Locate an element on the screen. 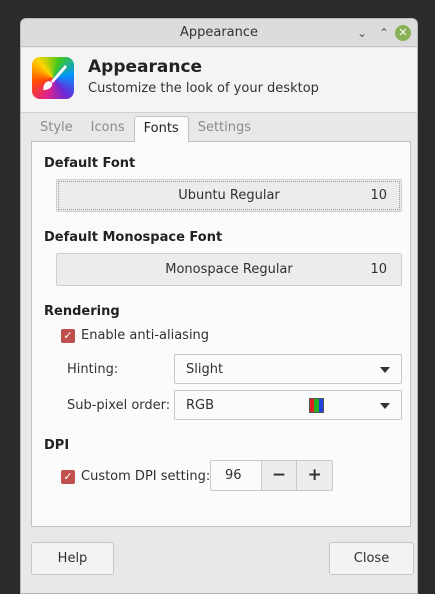 The width and height of the screenshot is (435, 594). default-font-heading: Default Font is located at coordinates (90, 163).